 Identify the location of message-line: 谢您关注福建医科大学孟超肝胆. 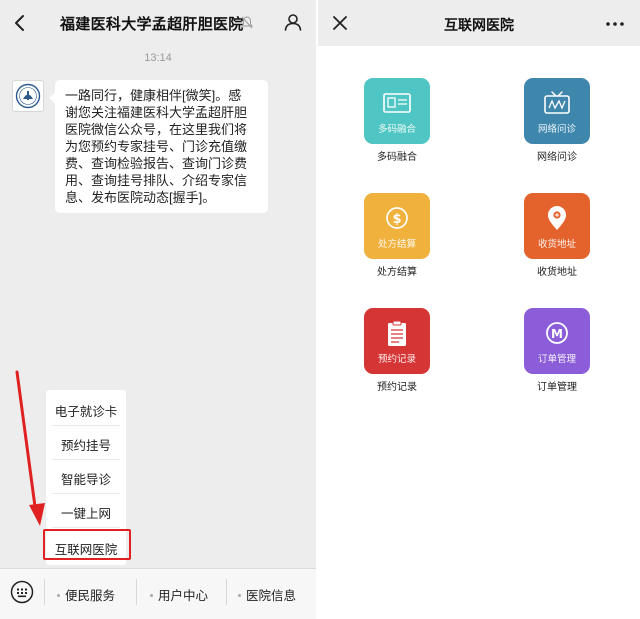
(156, 112).